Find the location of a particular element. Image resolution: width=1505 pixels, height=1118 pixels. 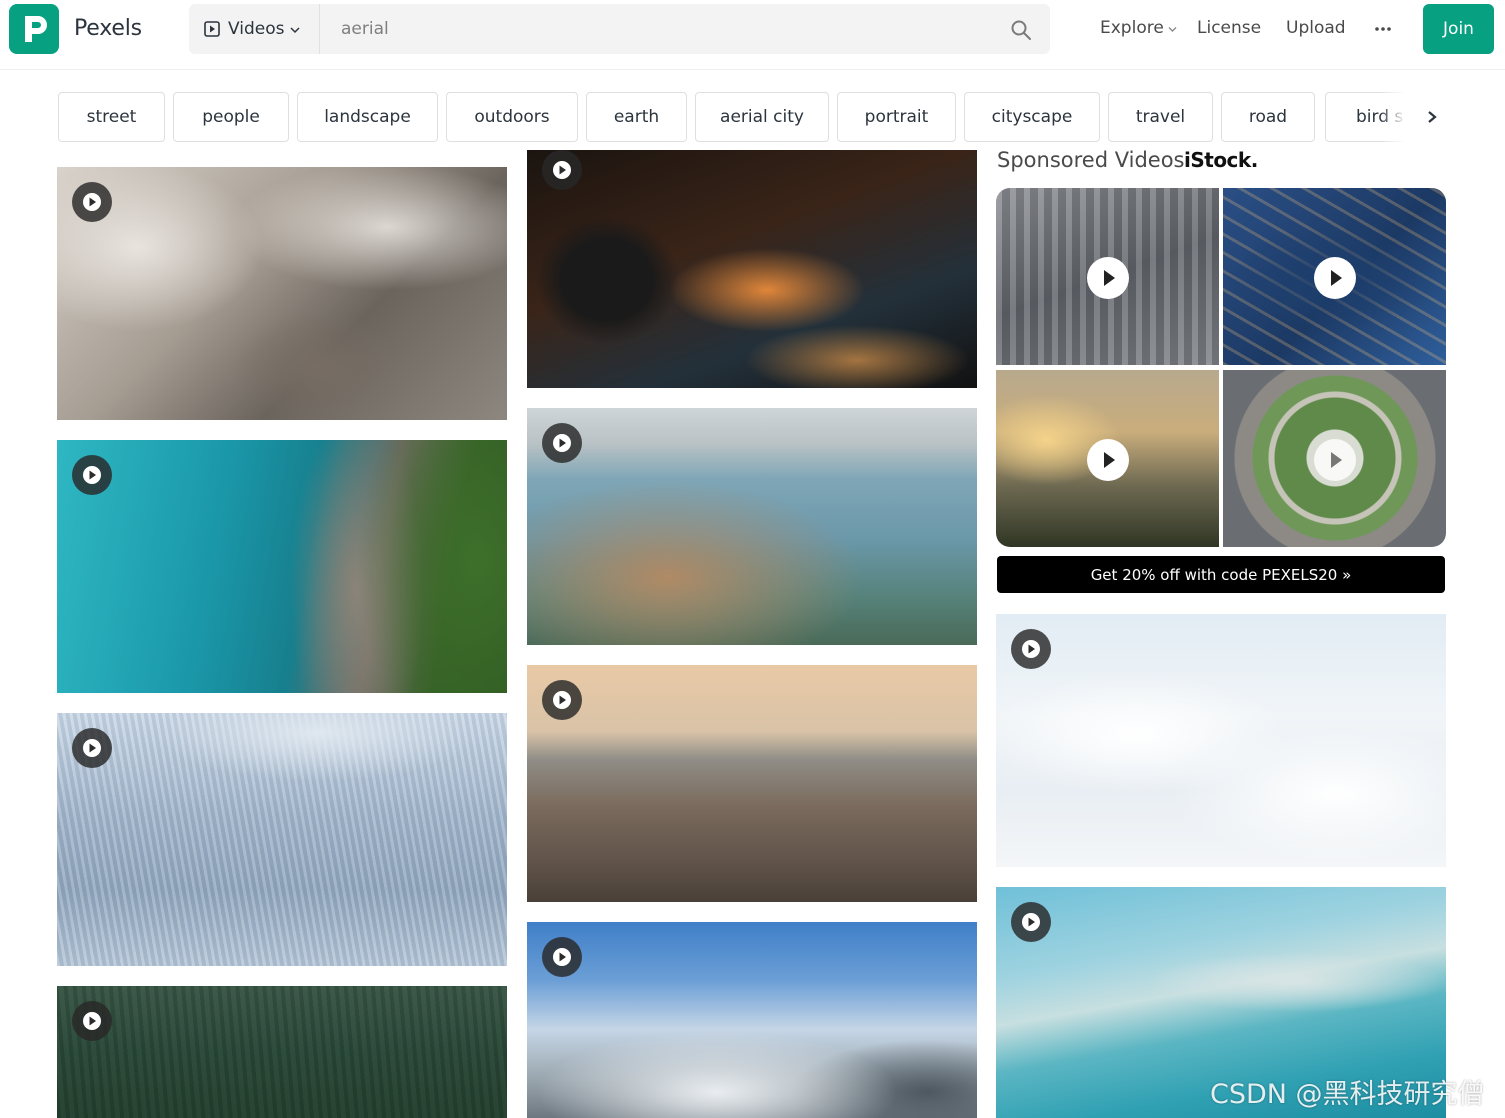

search-bar: Videos is located at coordinates (619, 29).